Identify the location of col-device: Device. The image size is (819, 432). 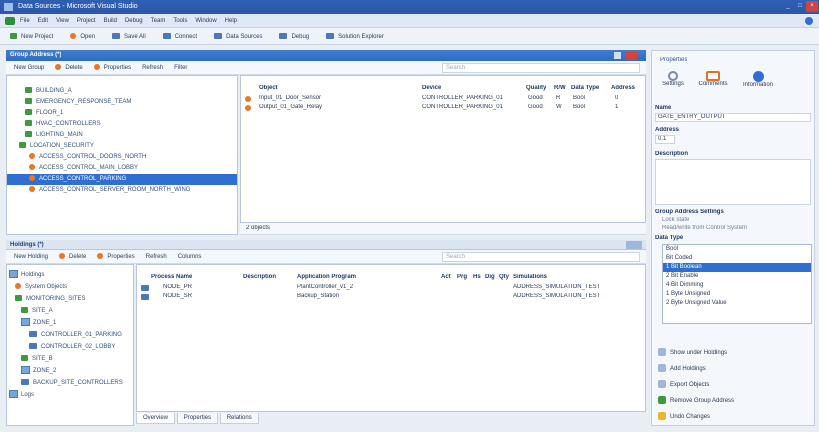
(431, 88).